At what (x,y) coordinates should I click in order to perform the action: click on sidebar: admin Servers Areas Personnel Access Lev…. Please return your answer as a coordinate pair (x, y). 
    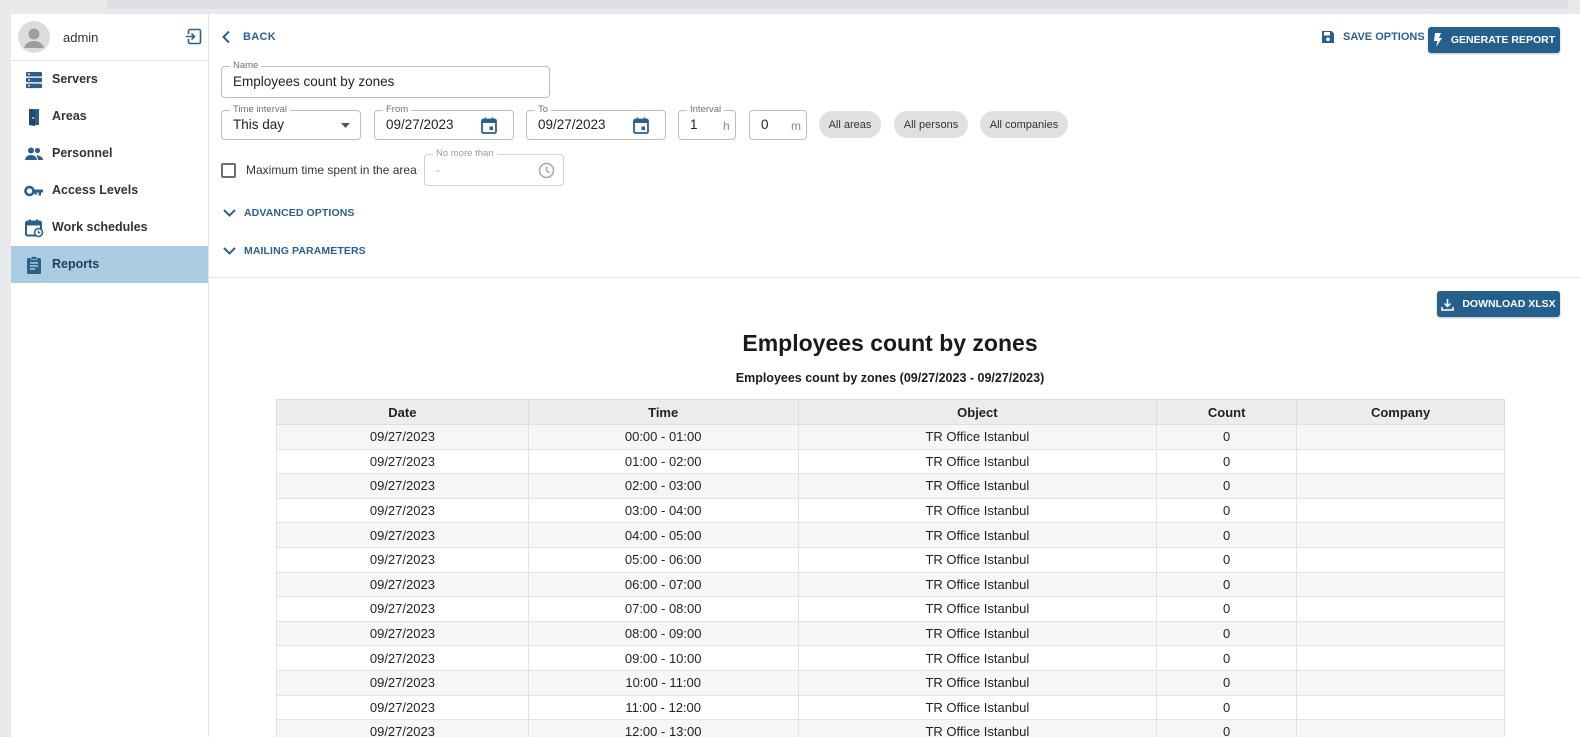
    Looking at the image, I should click on (110, 375).